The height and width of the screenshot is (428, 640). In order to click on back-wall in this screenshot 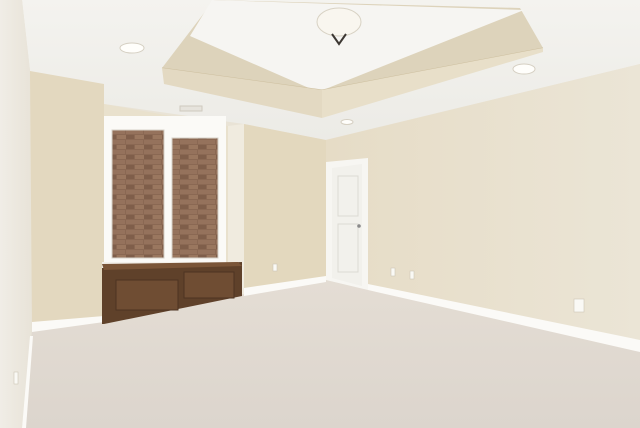, I will do `click(285, 209)`.